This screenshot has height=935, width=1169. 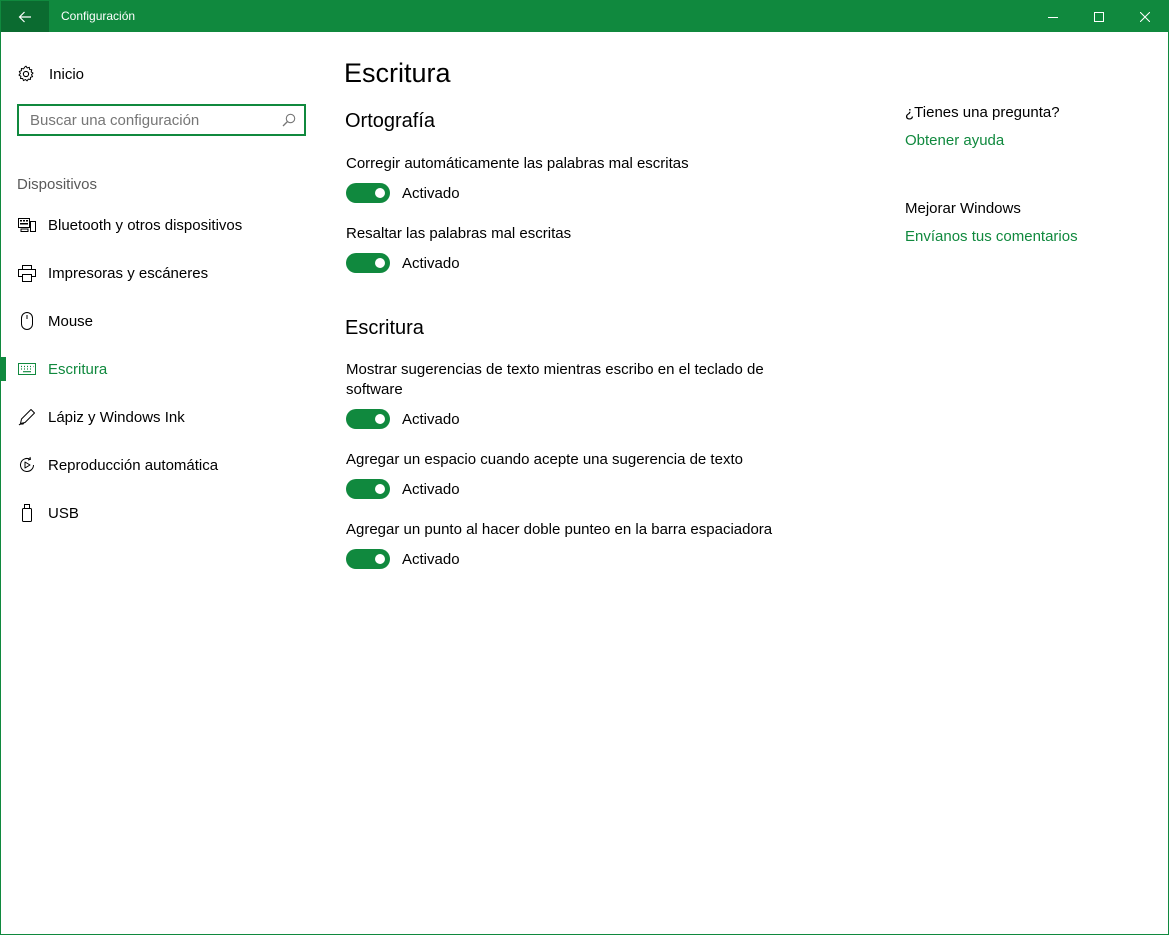 I want to click on usb-icon, so click(x=27, y=513).